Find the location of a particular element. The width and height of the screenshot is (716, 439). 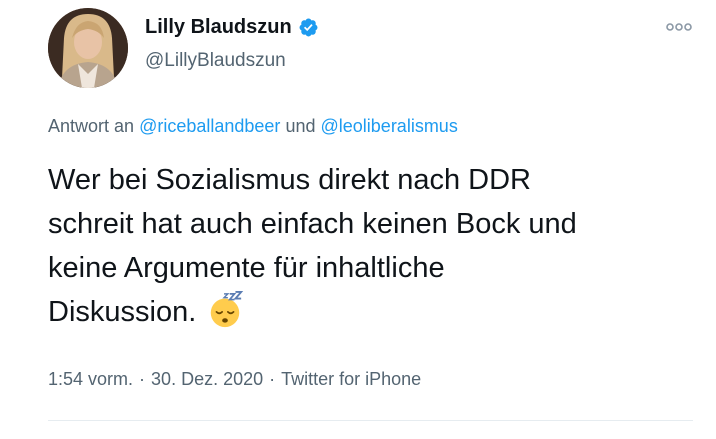

tweet-source: Twitter for iPhone is located at coordinates (351, 379).